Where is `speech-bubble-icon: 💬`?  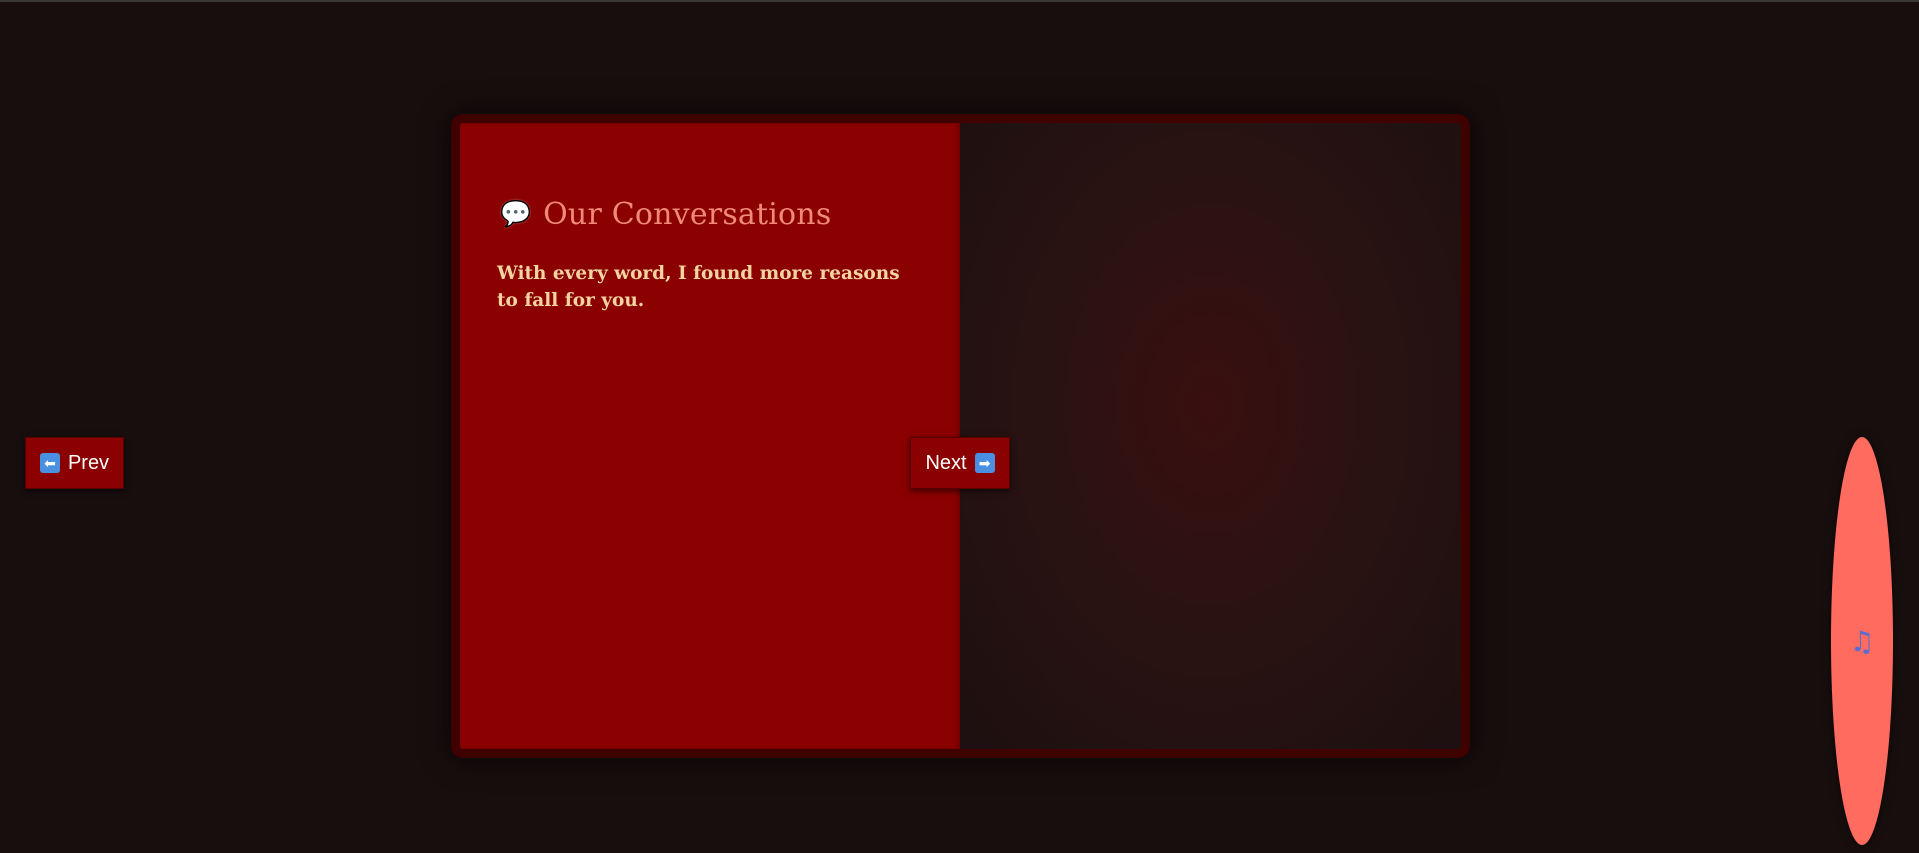 speech-bubble-icon: 💬 is located at coordinates (516, 214).